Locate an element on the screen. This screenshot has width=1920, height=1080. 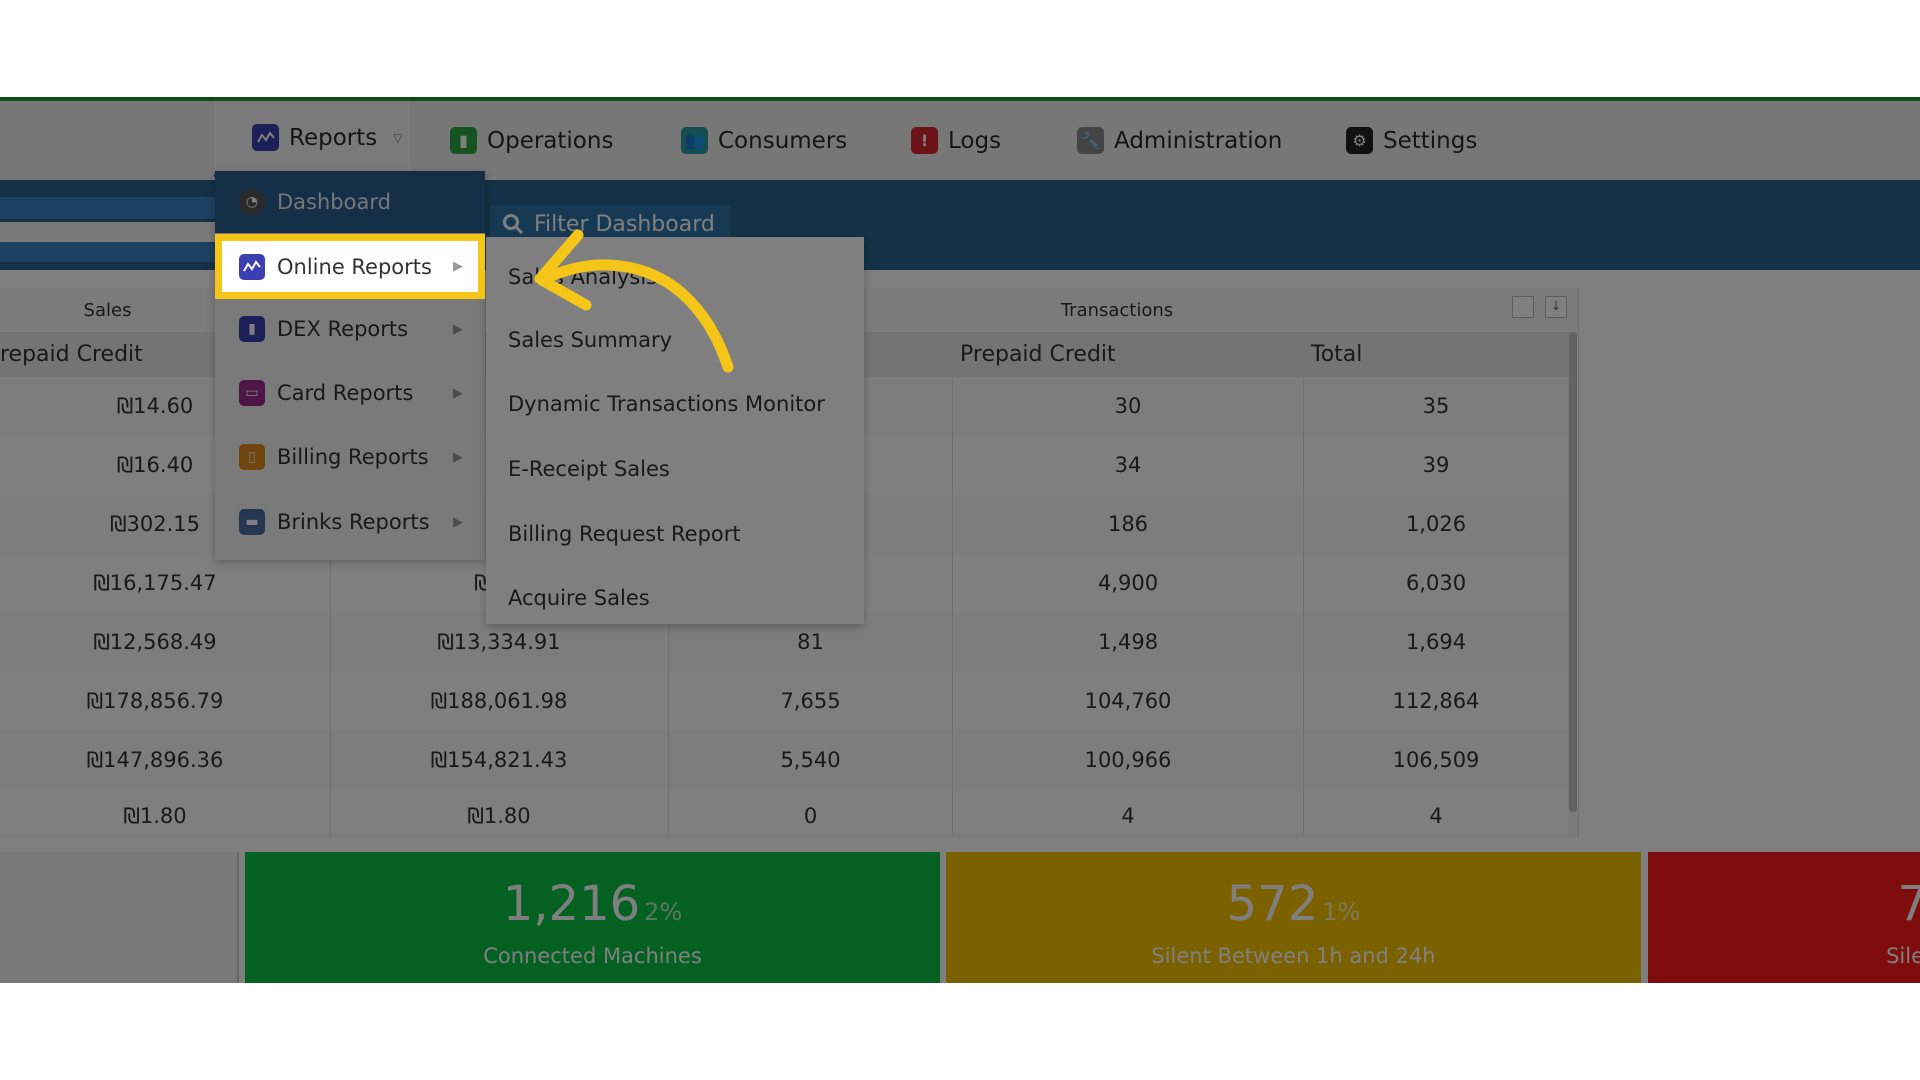
card-value: 1,216 is located at coordinates (571, 904).